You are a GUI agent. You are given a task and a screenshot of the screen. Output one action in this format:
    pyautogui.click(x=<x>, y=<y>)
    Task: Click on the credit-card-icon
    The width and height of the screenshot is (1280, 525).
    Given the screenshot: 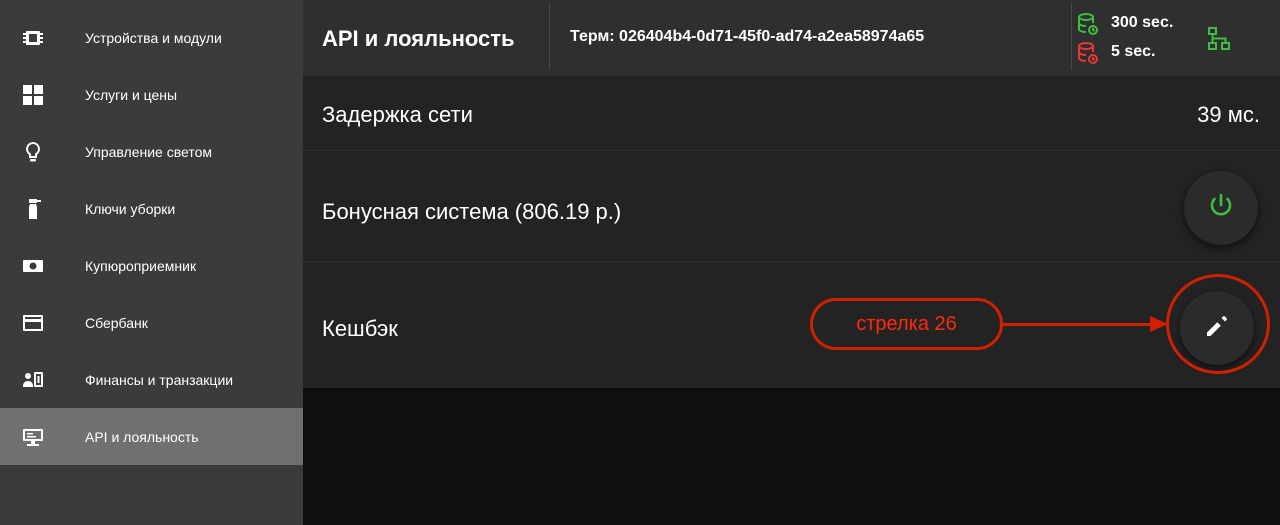 What is the action you would take?
    pyautogui.click(x=33, y=323)
    